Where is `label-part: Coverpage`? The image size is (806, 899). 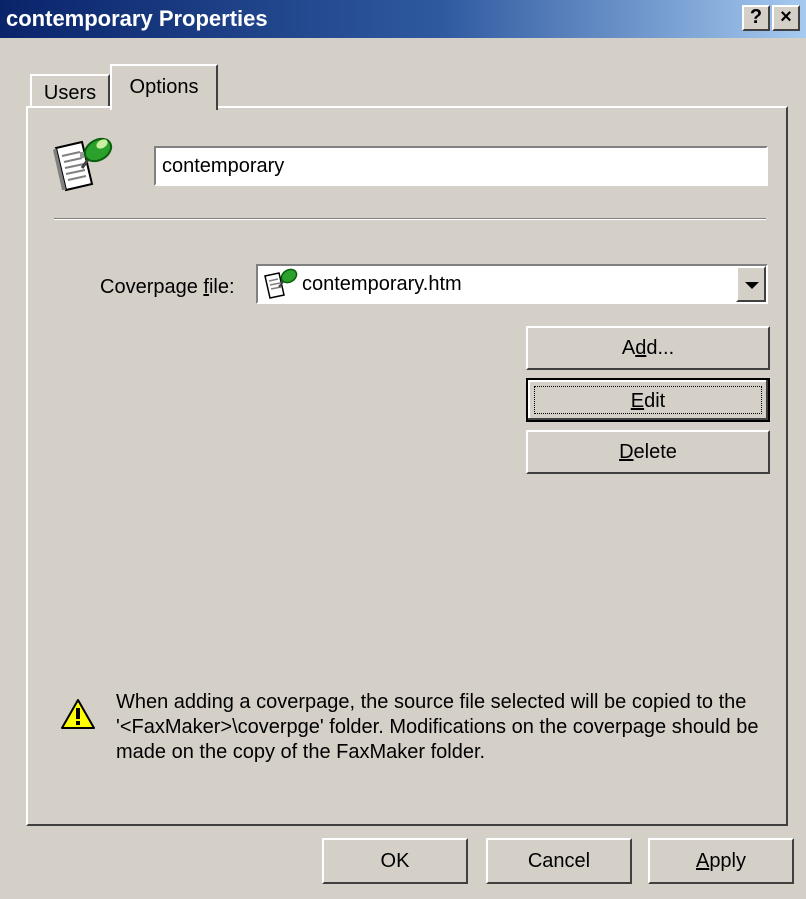 label-part: Coverpage is located at coordinates (152, 287).